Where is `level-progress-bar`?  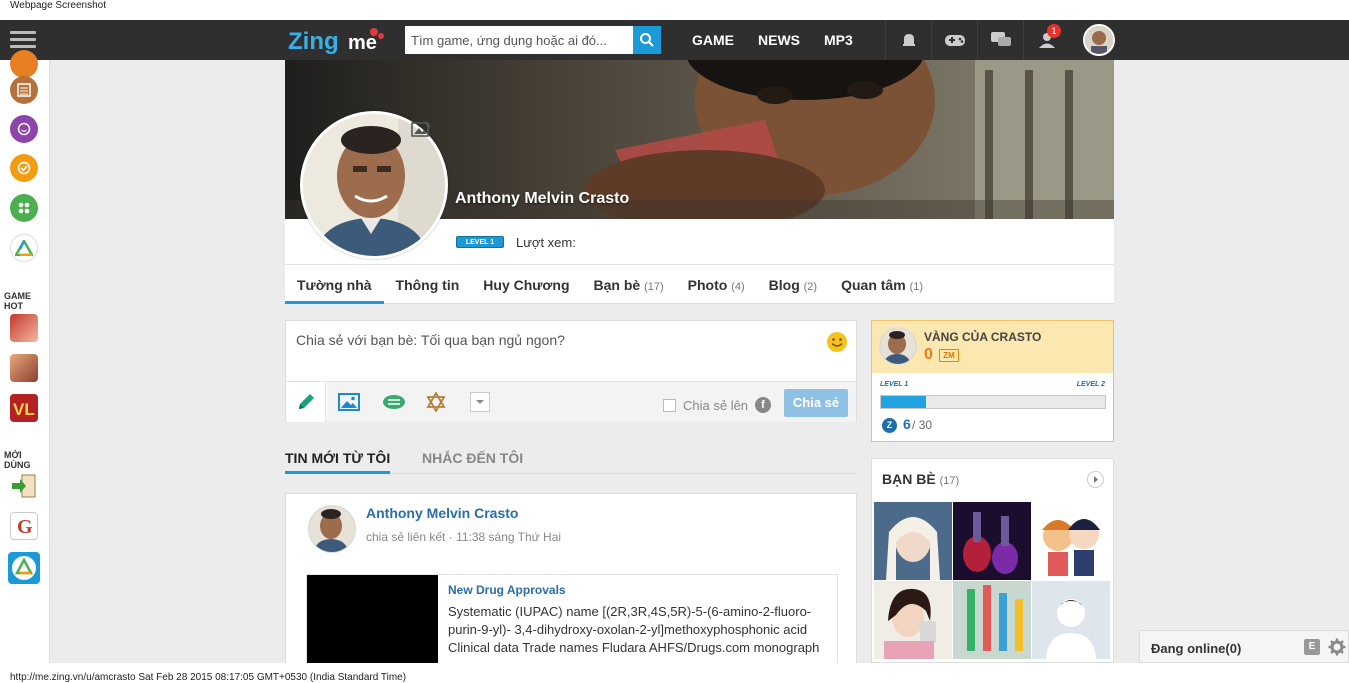
level-progress-bar is located at coordinates (993, 402).